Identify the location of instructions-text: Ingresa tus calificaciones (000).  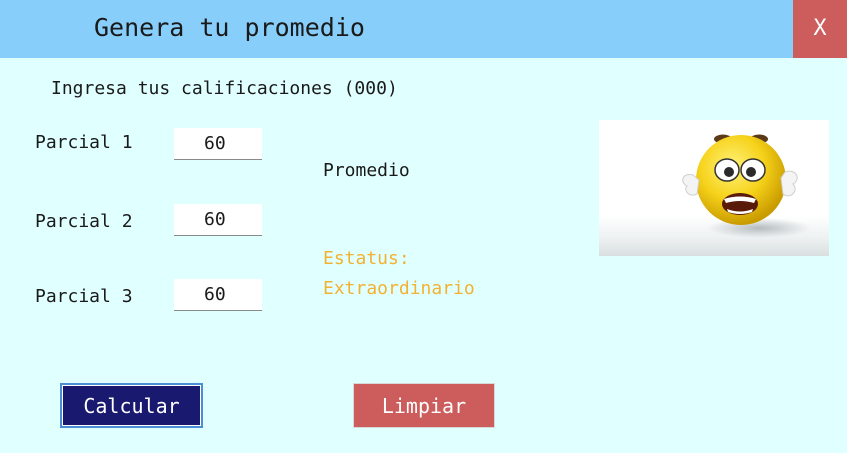
(224, 88).